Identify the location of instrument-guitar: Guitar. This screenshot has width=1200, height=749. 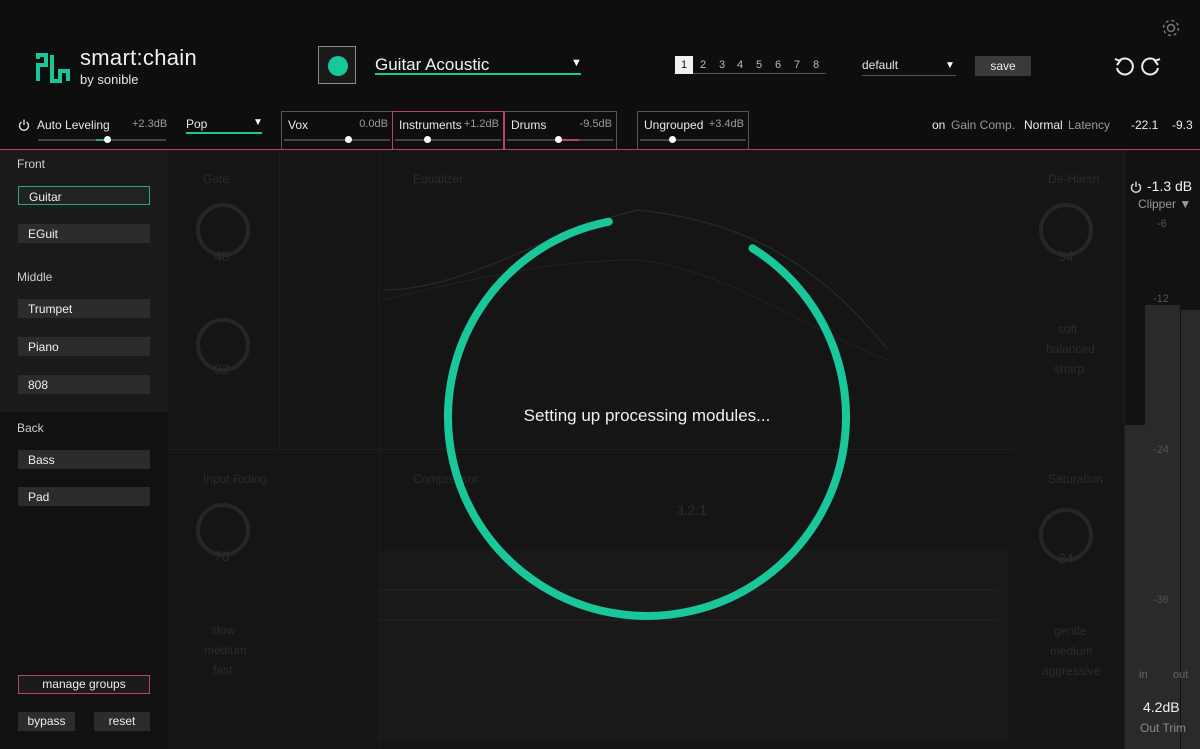
(84, 195).